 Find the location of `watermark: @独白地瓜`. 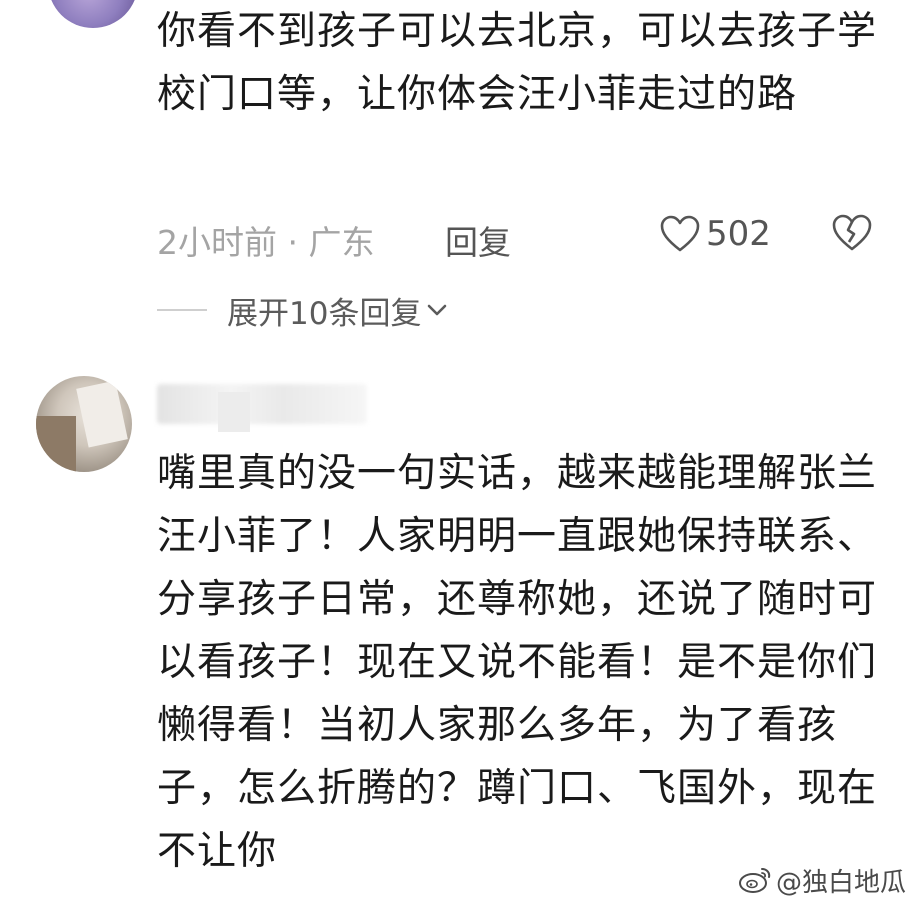

watermark: @独白地瓜 is located at coordinates (821, 880).